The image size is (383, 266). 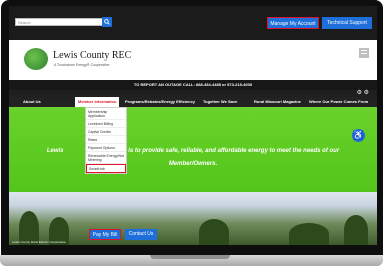 What do you see at coordinates (347, 23) in the screenshot?
I see `technical-support-button: Technical Support` at bounding box center [347, 23].